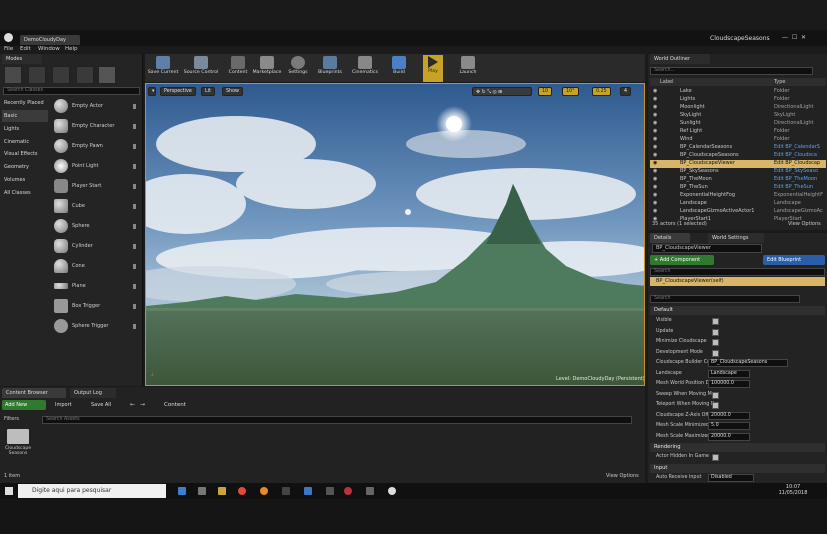  What do you see at coordinates (95, 126) in the screenshot?
I see `class-item: Empty Character` at bounding box center [95, 126].